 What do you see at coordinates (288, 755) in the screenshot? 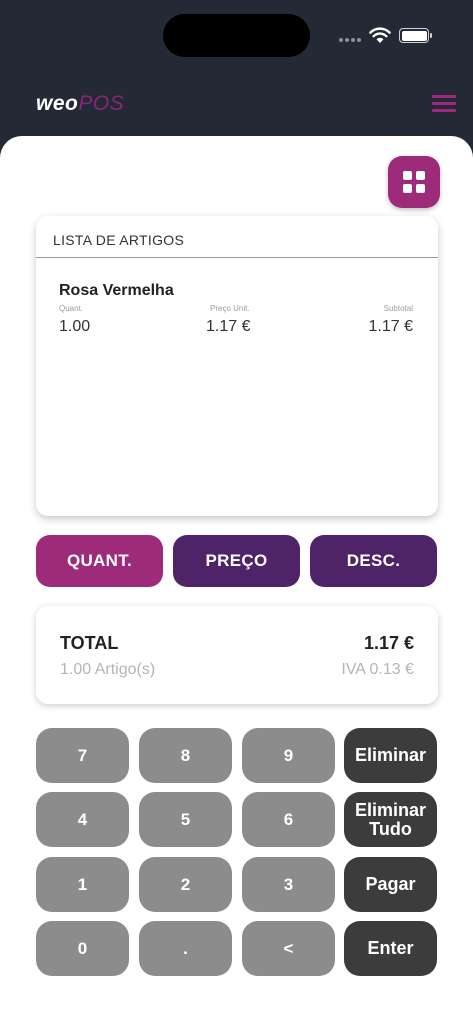
I see `key-9: 9` at bounding box center [288, 755].